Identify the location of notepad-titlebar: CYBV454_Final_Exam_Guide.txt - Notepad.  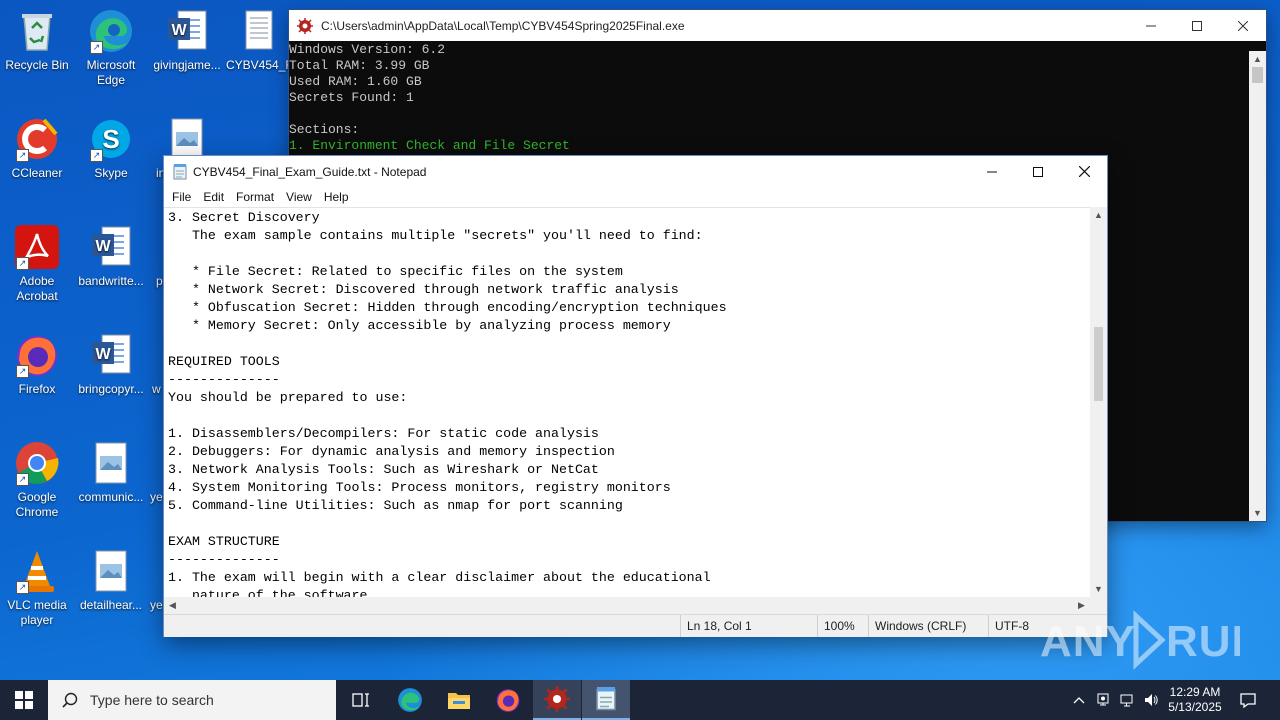
(635, 171).